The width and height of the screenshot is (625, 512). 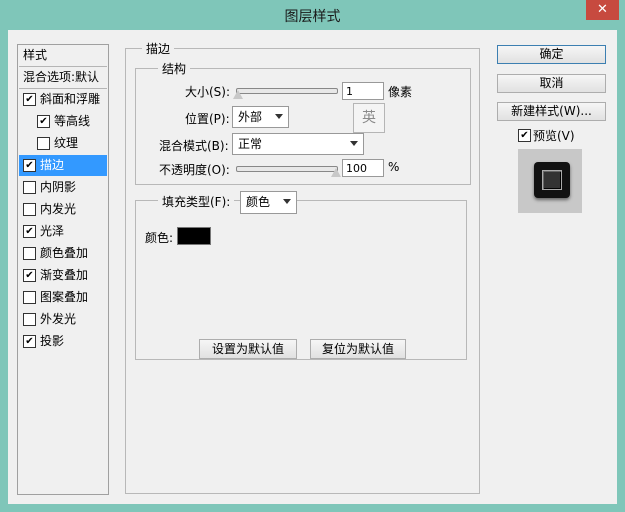 What do you see at coordinates (250, 144) in the screenshot?
I see `blend-mode-select-value: 正常` at bounding box center [250, 144].